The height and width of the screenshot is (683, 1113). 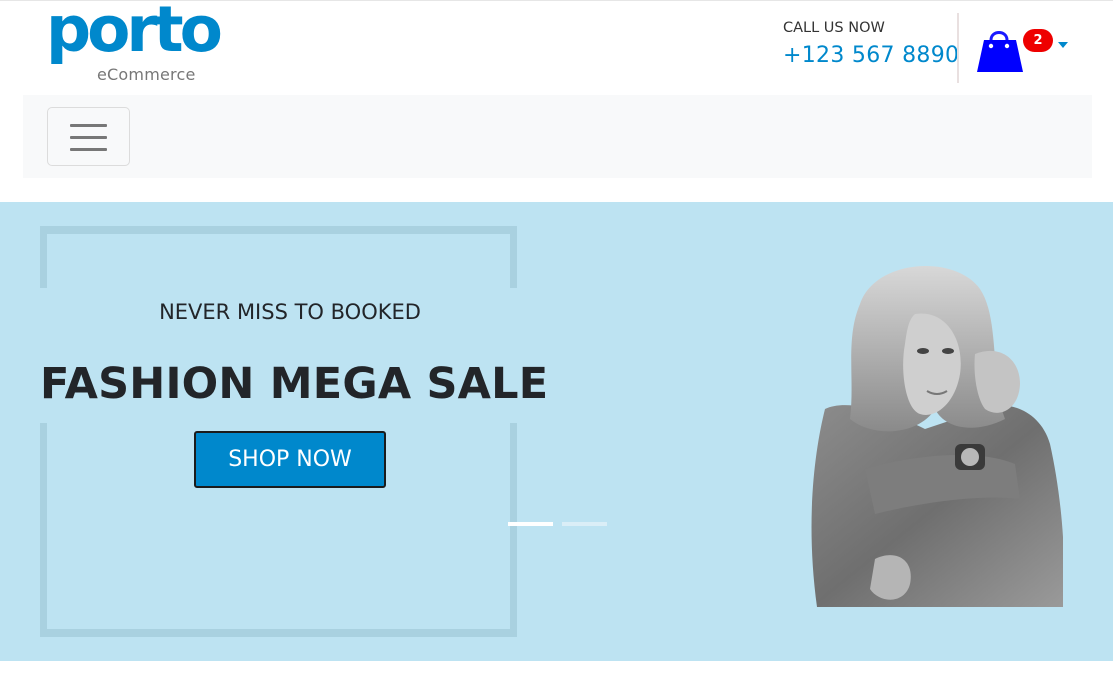 I want to click on cart-dropdown-button: 2, so click(x=1026, y=51).